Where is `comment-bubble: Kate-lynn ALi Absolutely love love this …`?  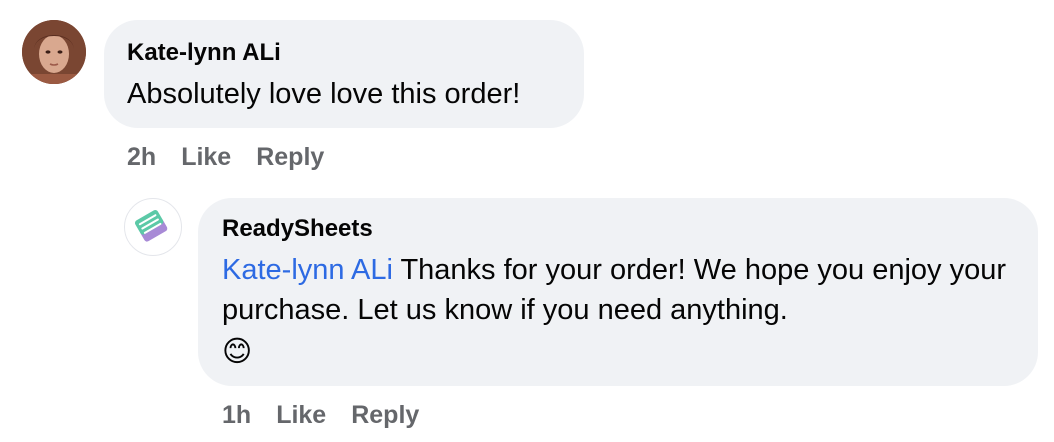
comment-bubble: Kate-lynn ALi Absolutely love love this … is located at coordinates (344, 74).